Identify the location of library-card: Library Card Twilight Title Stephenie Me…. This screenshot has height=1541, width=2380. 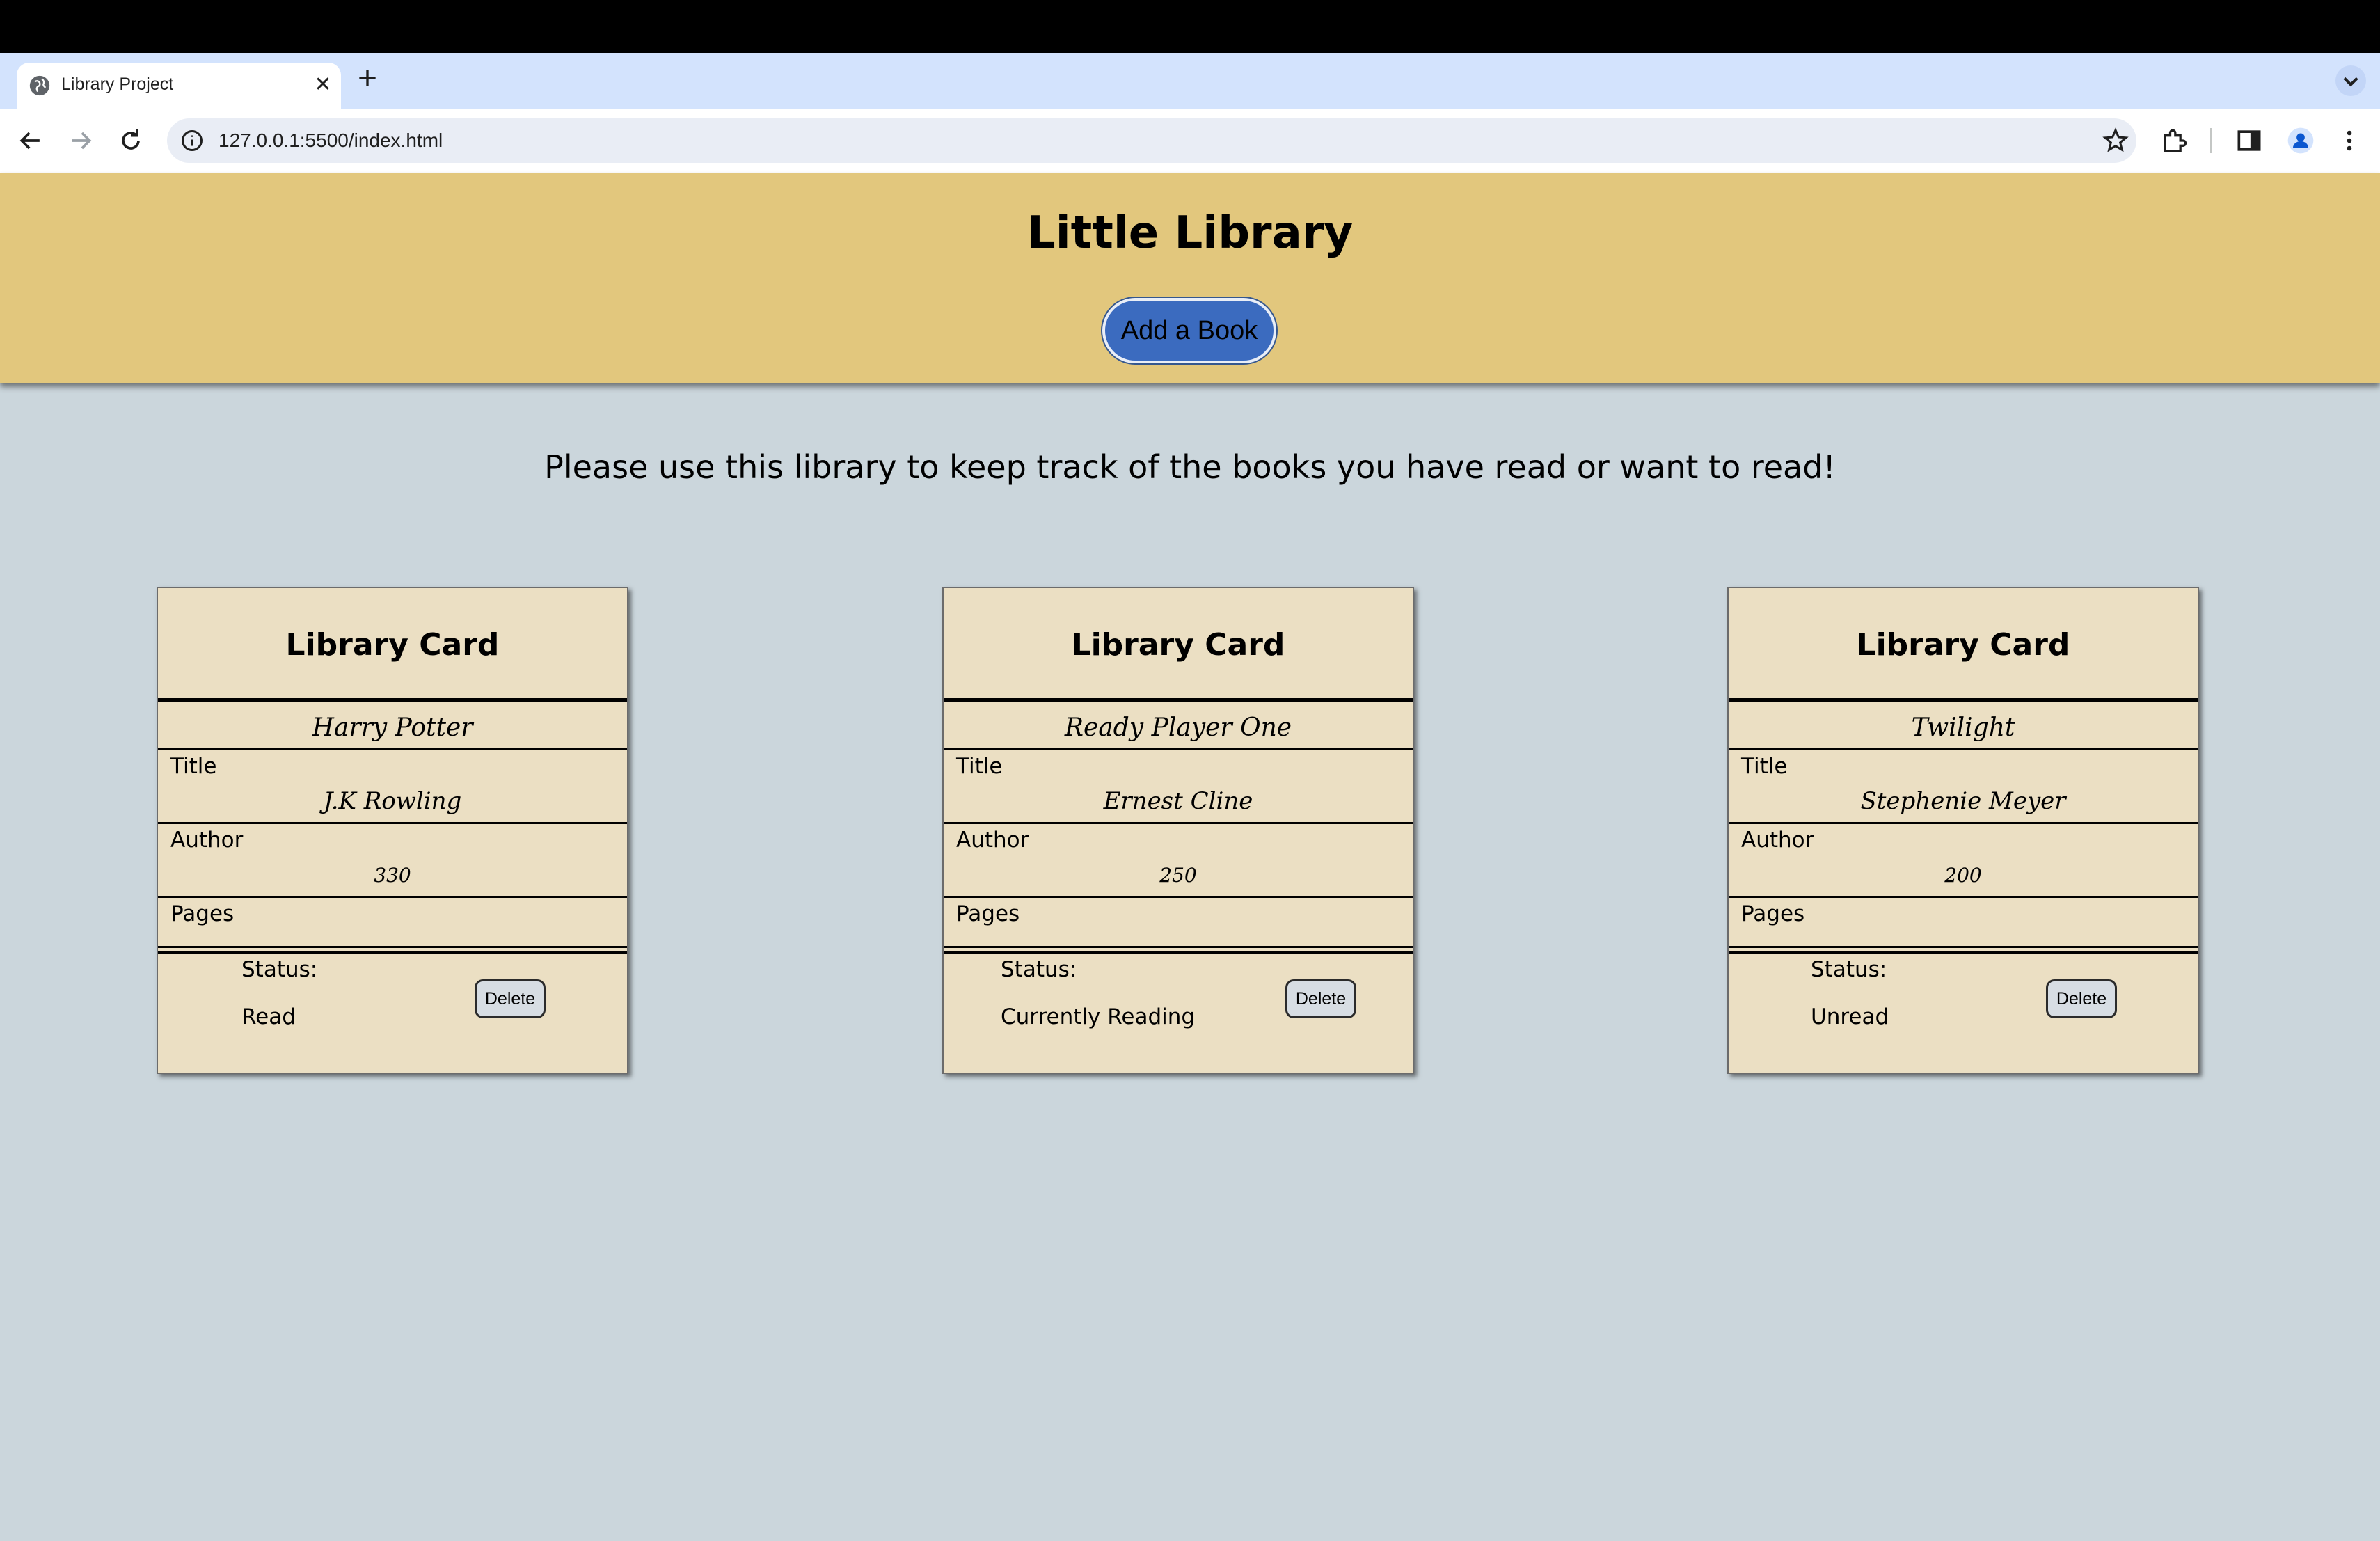
(1963, 830).